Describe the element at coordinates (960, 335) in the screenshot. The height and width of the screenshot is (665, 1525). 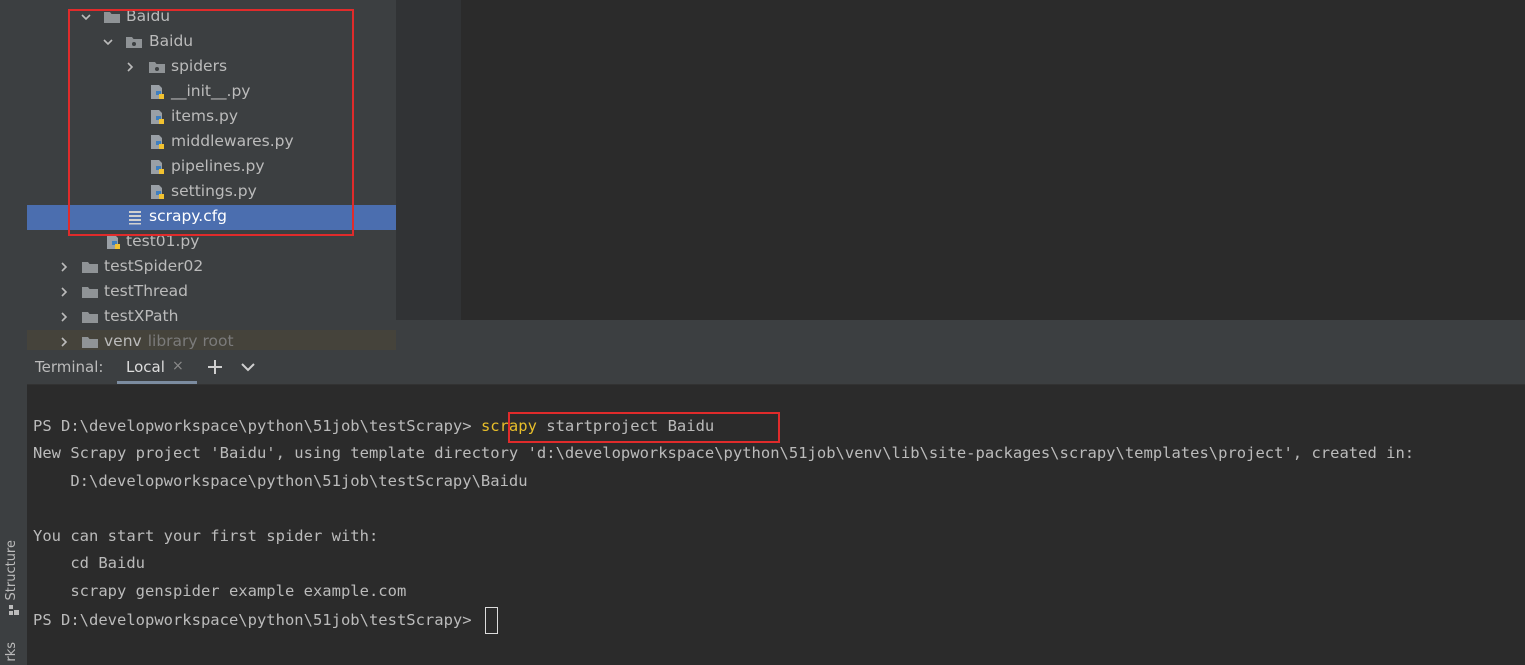
I see `editor-bottom-bar` at that location.